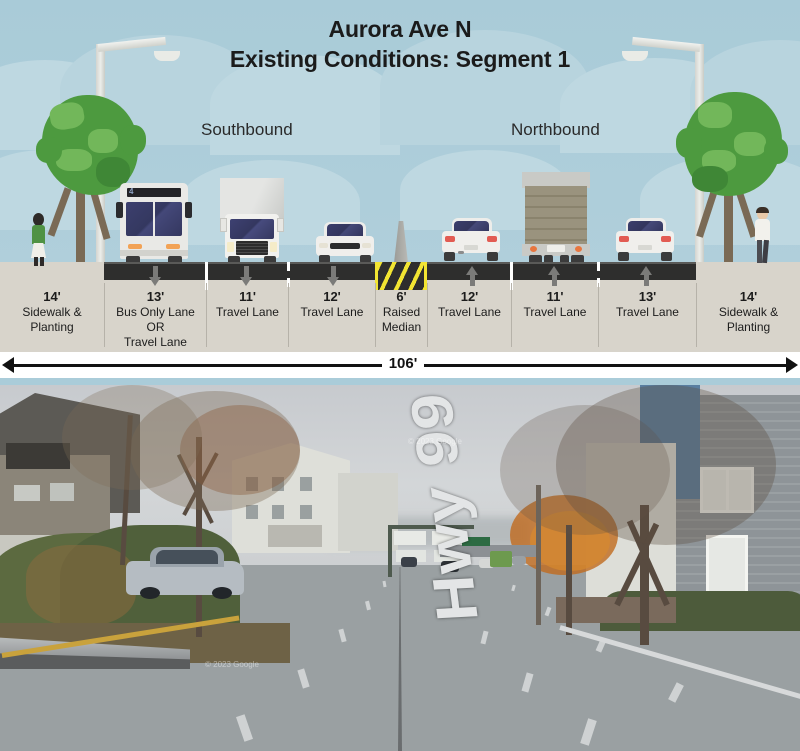  Describe the element at coordinates (710, 179) in the screenshot. I see `tree-canopy-shadow` at that location.